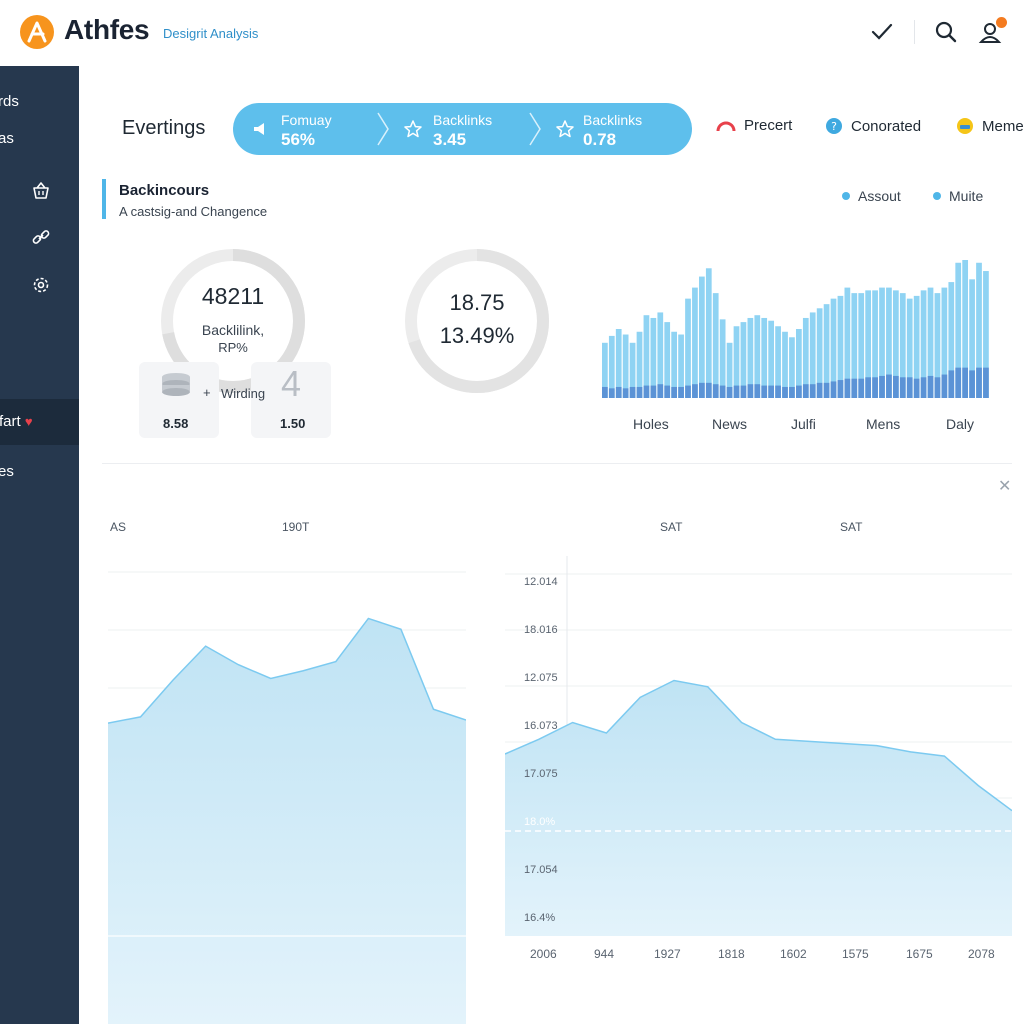  I want to click on segment-label: Backlinks, so click(463, 120).